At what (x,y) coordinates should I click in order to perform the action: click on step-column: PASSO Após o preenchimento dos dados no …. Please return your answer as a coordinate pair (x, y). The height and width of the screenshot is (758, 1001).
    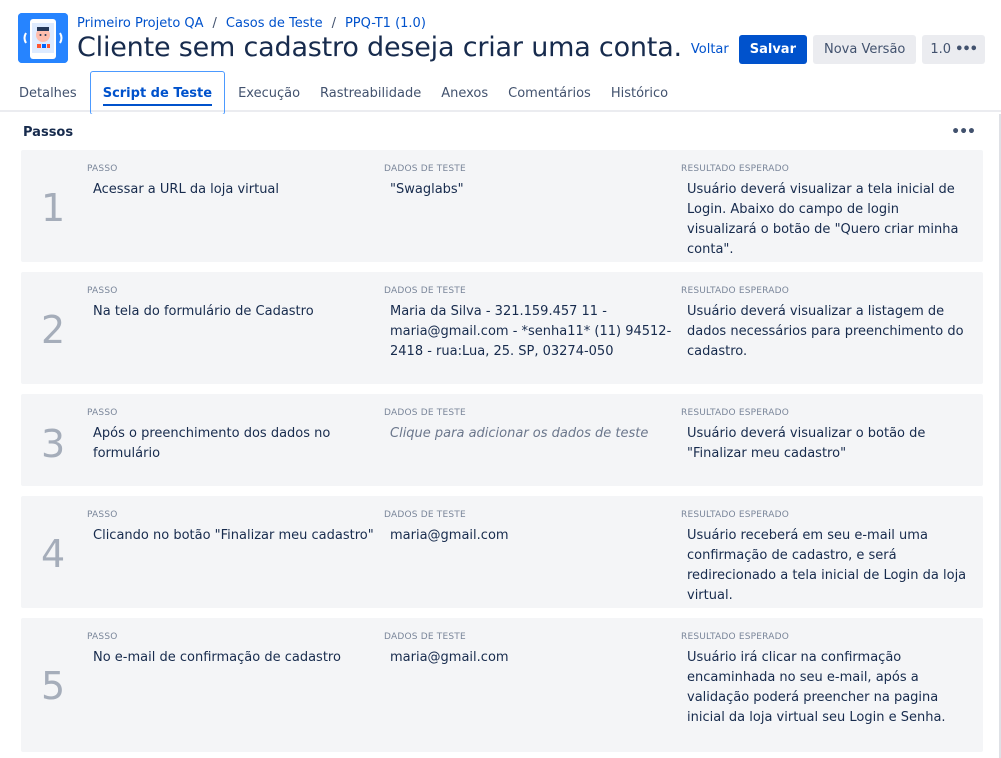
    Looking at the image, I should click on (232, 436).